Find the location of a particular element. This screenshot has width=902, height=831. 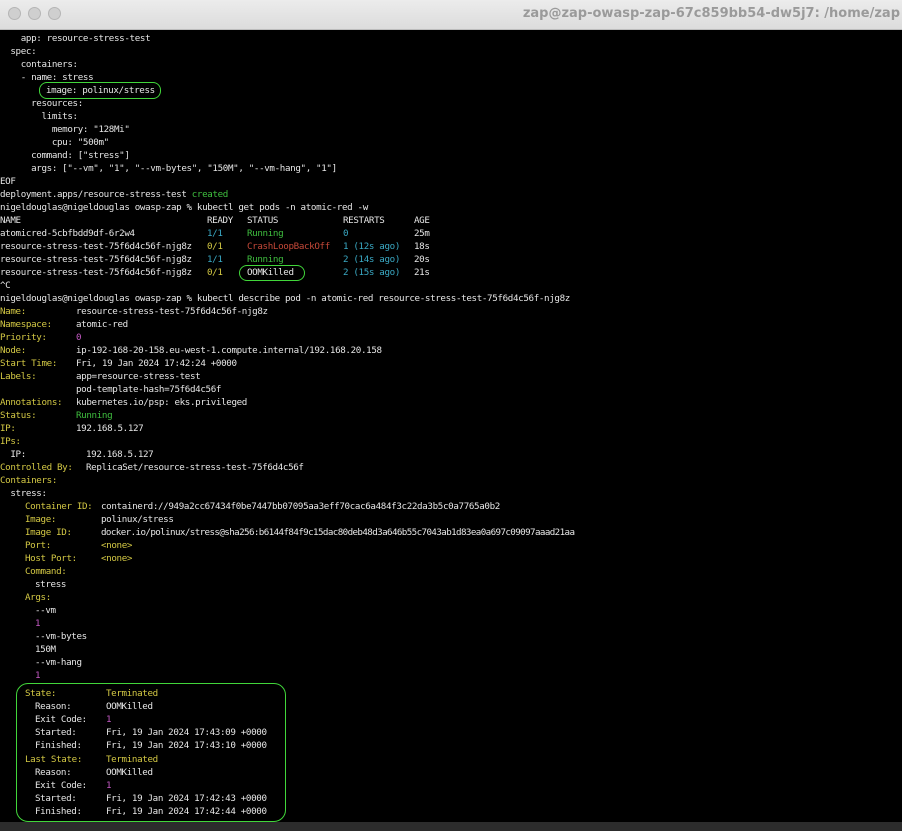

describe-field: Port: <none> is located at coordinates (450, 545).